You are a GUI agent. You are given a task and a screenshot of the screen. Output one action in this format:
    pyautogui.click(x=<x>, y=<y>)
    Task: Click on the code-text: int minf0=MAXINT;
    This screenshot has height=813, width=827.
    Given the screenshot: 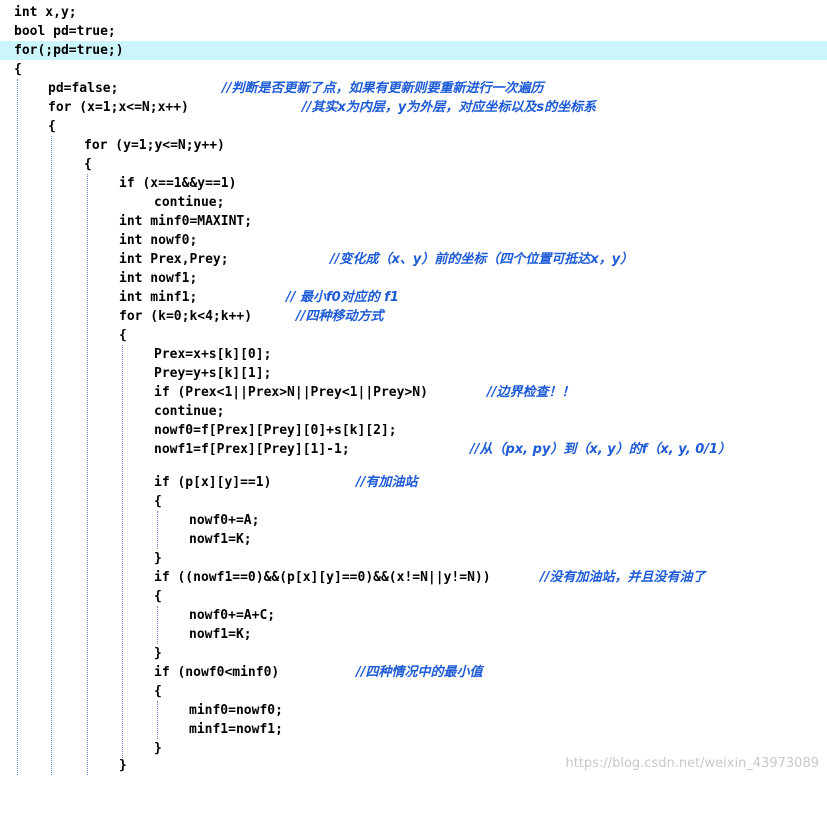 What is the action you would take?
    pyautogui.click(x=186, y=221)
    